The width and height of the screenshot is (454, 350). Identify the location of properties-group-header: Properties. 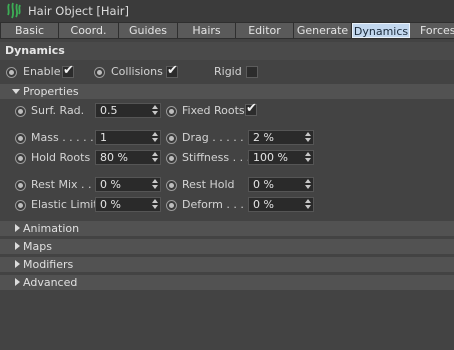
(227, 91).